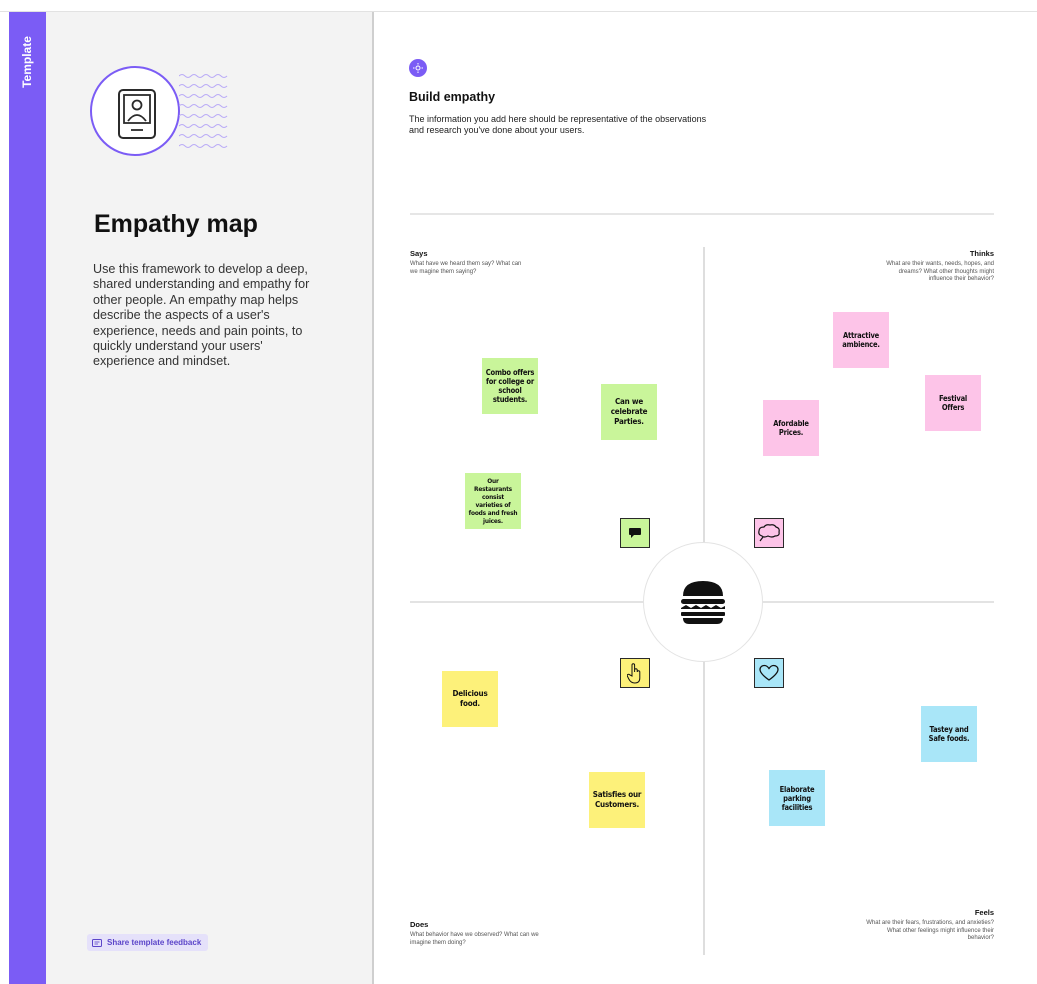  What do you see at coordinates (861, 340) in the screenshot?
I see `sticky-note-ambience: Attractive ambience.` at bounding box center [861, 340].